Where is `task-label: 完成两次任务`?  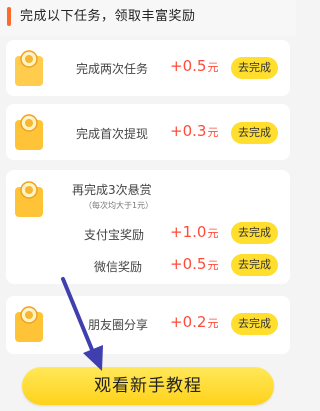
task-label: 完成两次任务 is located at coordinates (112, 69).